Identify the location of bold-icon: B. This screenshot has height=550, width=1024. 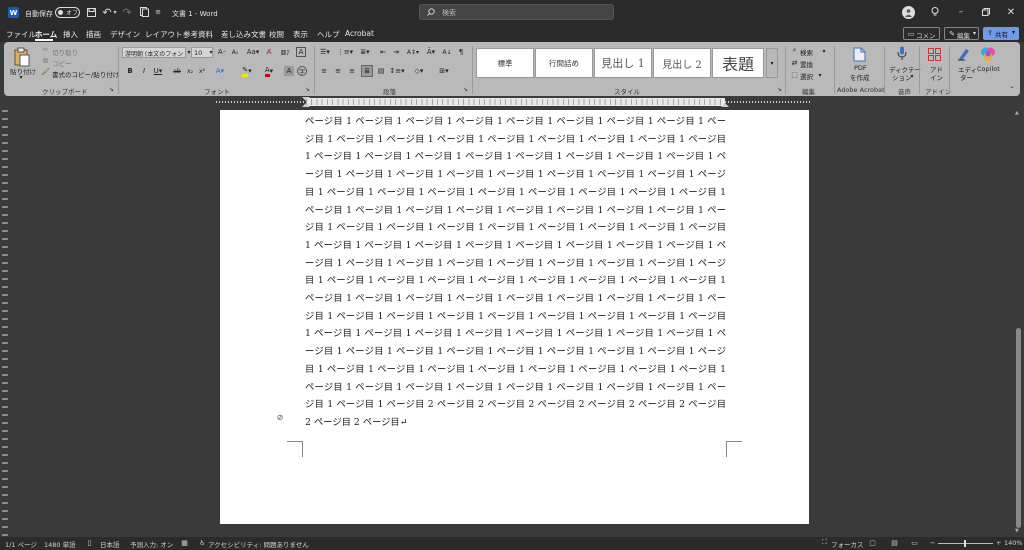
(130, 71).